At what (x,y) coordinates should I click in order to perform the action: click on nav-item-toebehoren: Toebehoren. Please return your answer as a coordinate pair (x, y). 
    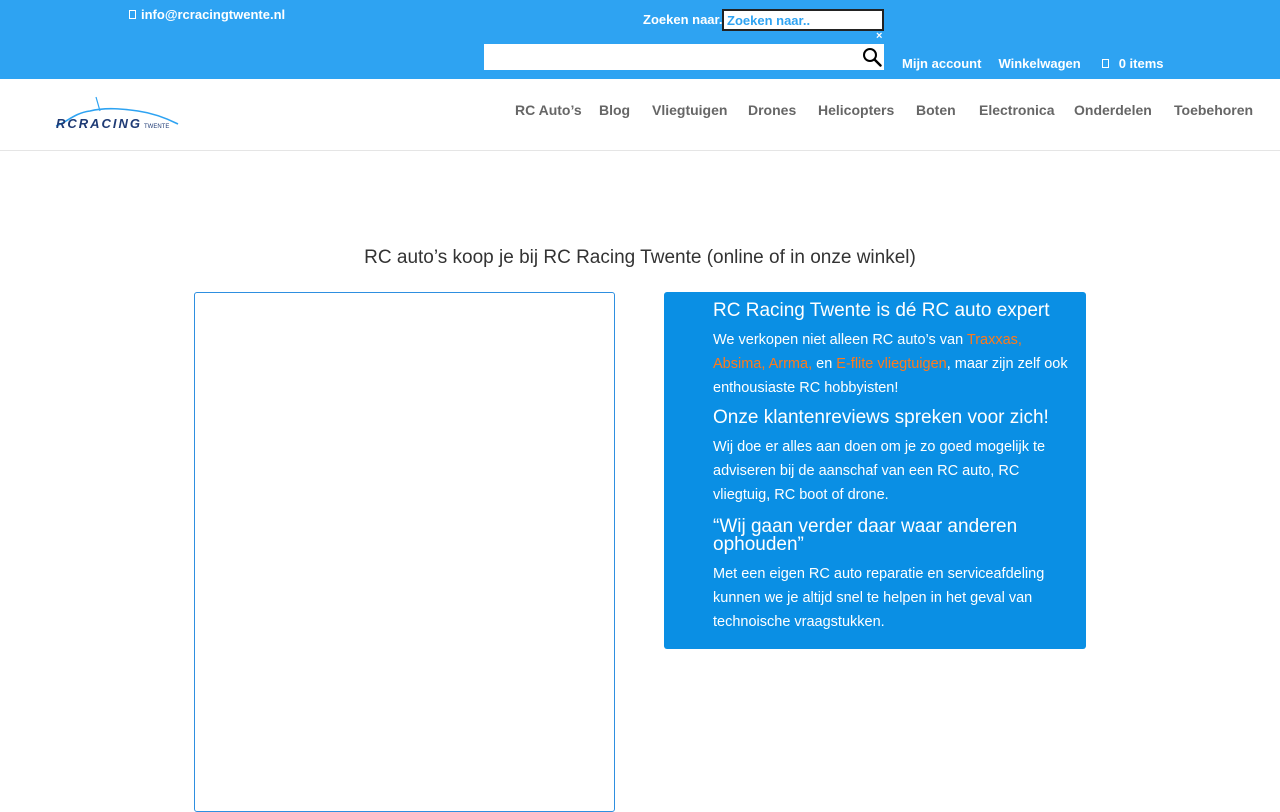
    Looking at the image, I should click on (1213, 110).